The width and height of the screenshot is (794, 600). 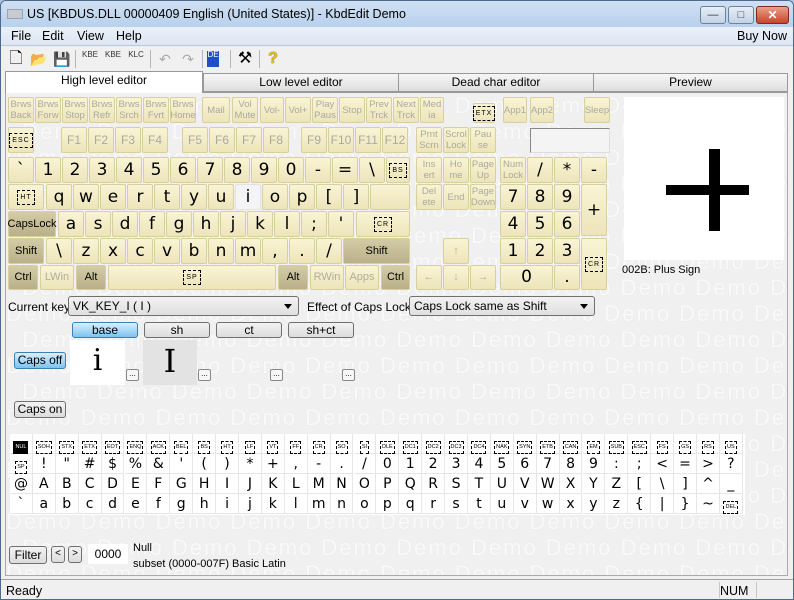 What do you see at coordinates (434, 444) in the screenshot?
I see `char-cell: DC2` at bounding box center [434, 444].